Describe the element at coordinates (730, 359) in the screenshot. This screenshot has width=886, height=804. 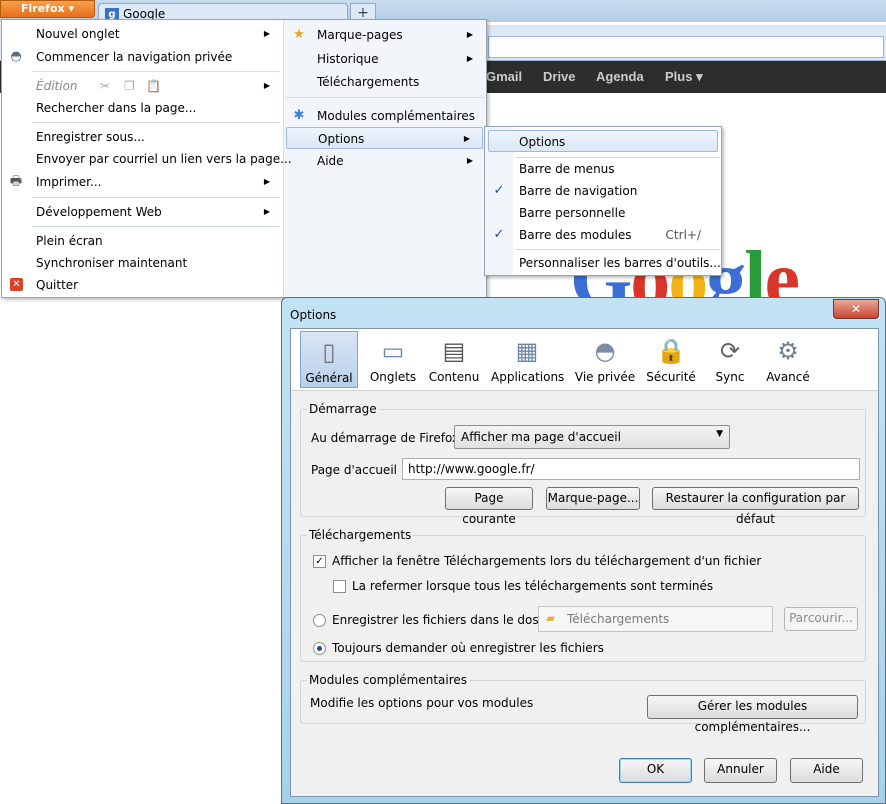
I see `pane-sync: ⟳ Sync` at that location.